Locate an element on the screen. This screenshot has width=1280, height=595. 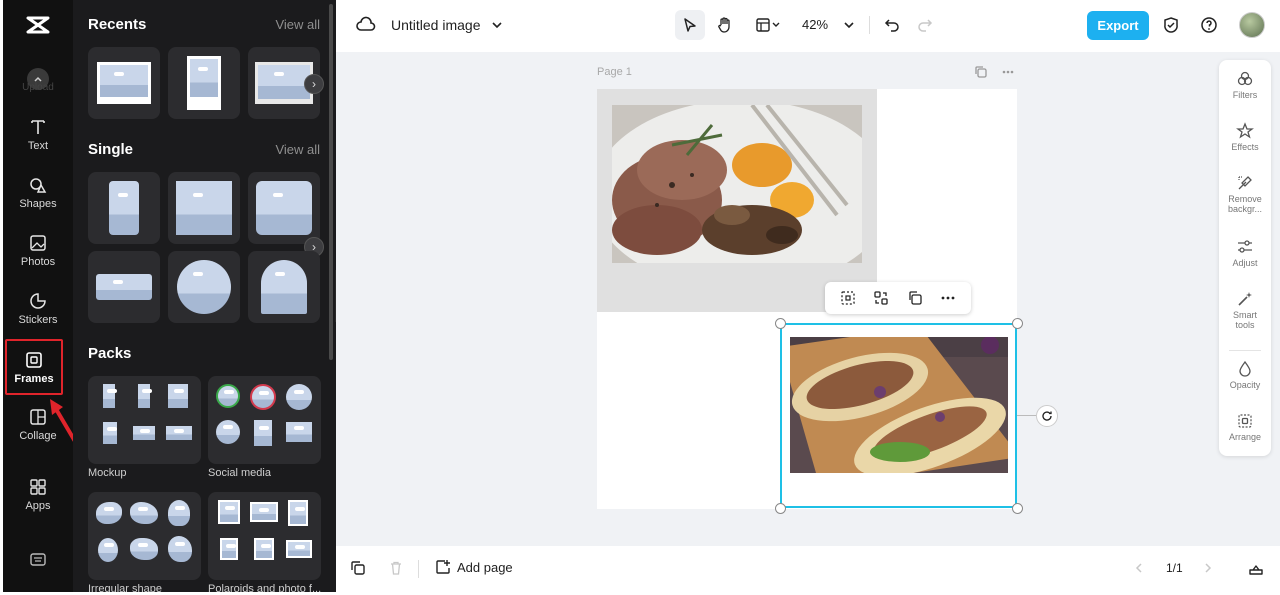
selected-frame is located at coordinates (898, 415).